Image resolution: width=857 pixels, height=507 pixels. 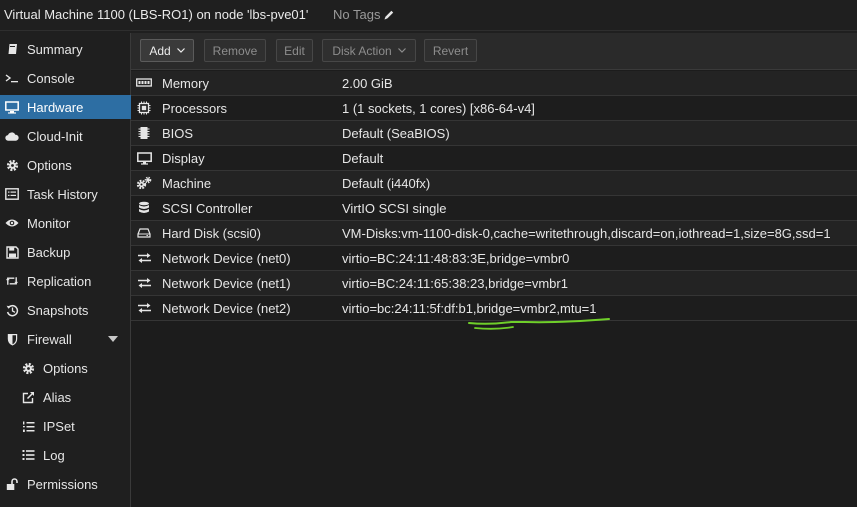 I want to click on sidebar-item-firewall: Firewall, so click(x=65, y=339).